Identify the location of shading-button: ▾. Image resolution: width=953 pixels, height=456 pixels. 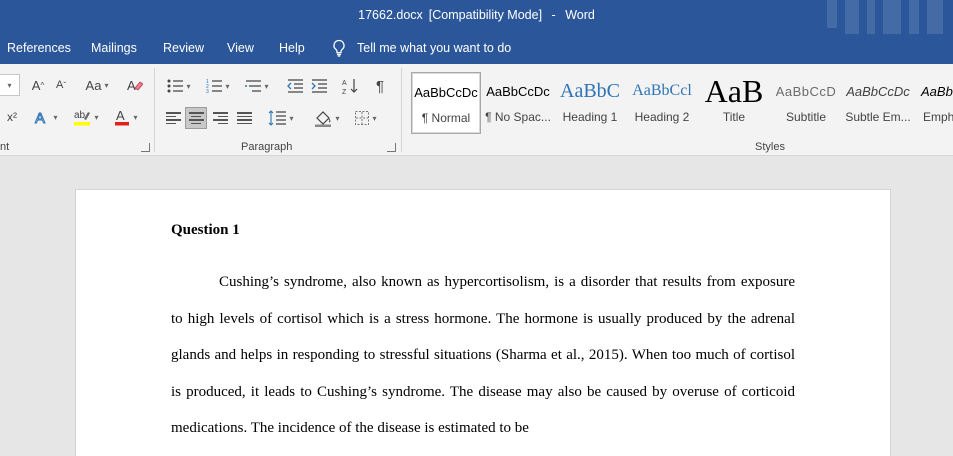
(327, 118).